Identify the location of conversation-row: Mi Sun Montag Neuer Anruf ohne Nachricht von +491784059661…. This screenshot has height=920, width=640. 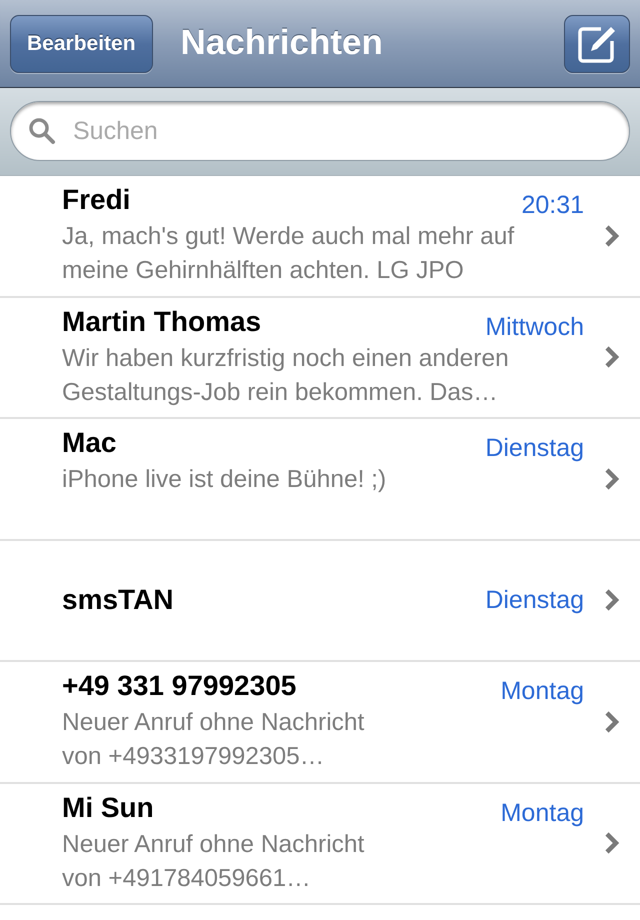
(320, 844).